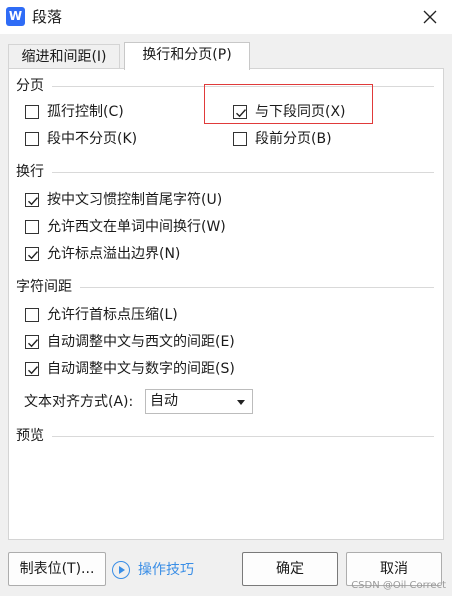  I want to click on option-hanging-punctuation: 允许标点溢出边界(N), so click(102, 254).